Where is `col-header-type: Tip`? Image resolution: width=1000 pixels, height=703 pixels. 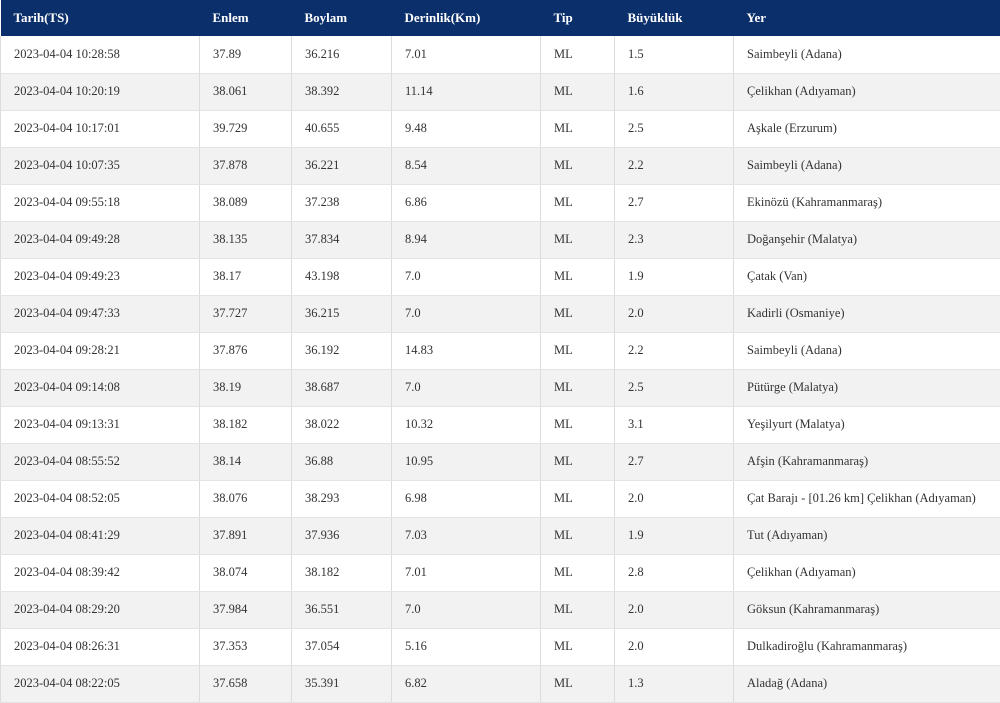
col-header-type: Tip is located at coordinates (578, 18).